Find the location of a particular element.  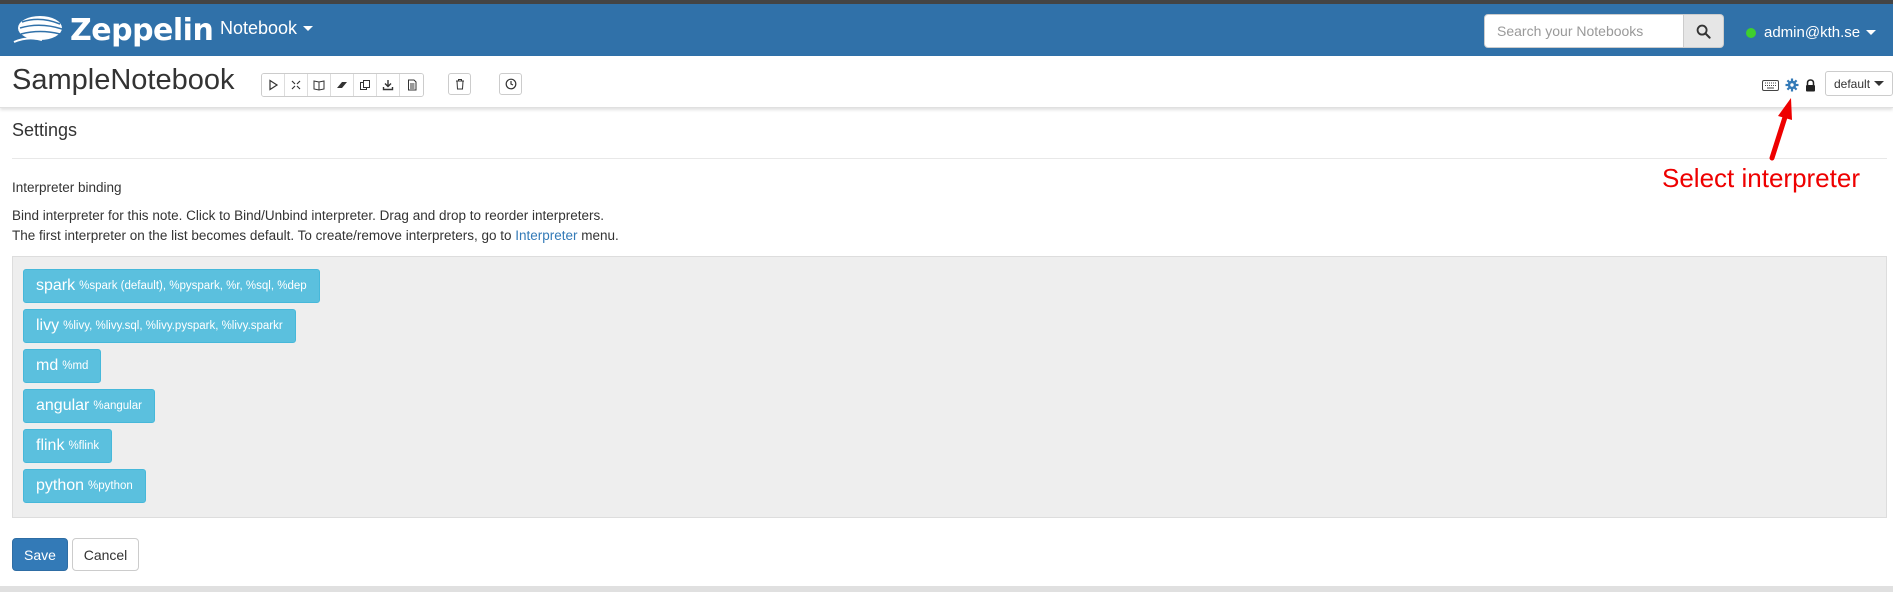

note-mode-label: default is located at coordinates (1852, 83).